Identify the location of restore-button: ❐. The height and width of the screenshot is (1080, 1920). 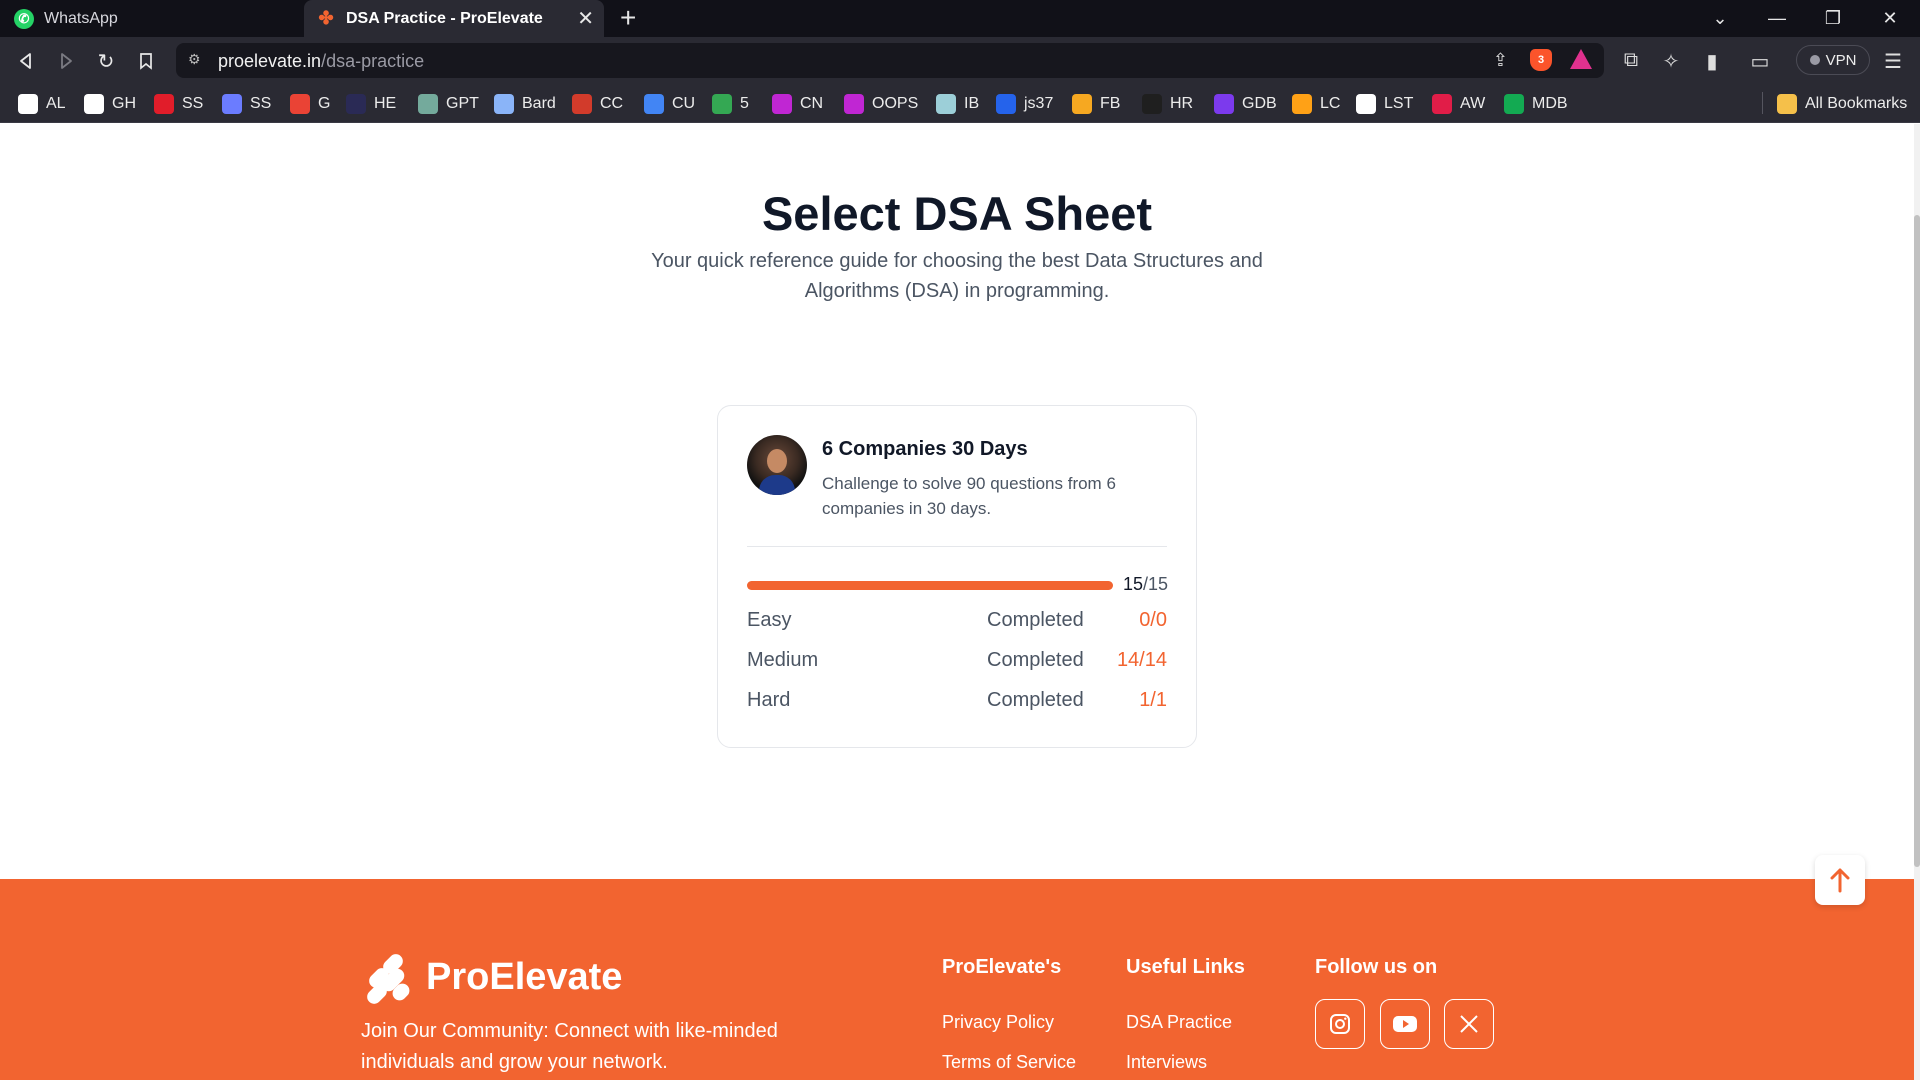
(1833, 18).